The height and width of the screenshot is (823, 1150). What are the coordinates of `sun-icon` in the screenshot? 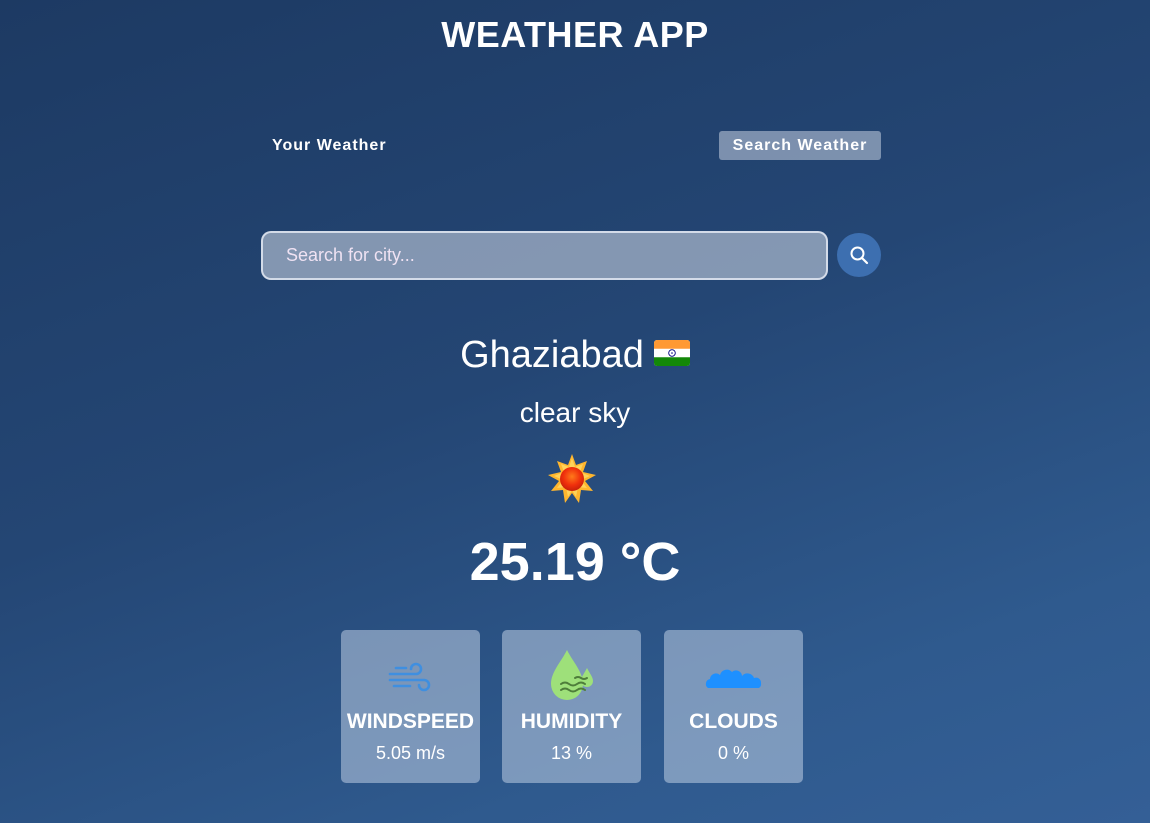 It's located at (572, 481).